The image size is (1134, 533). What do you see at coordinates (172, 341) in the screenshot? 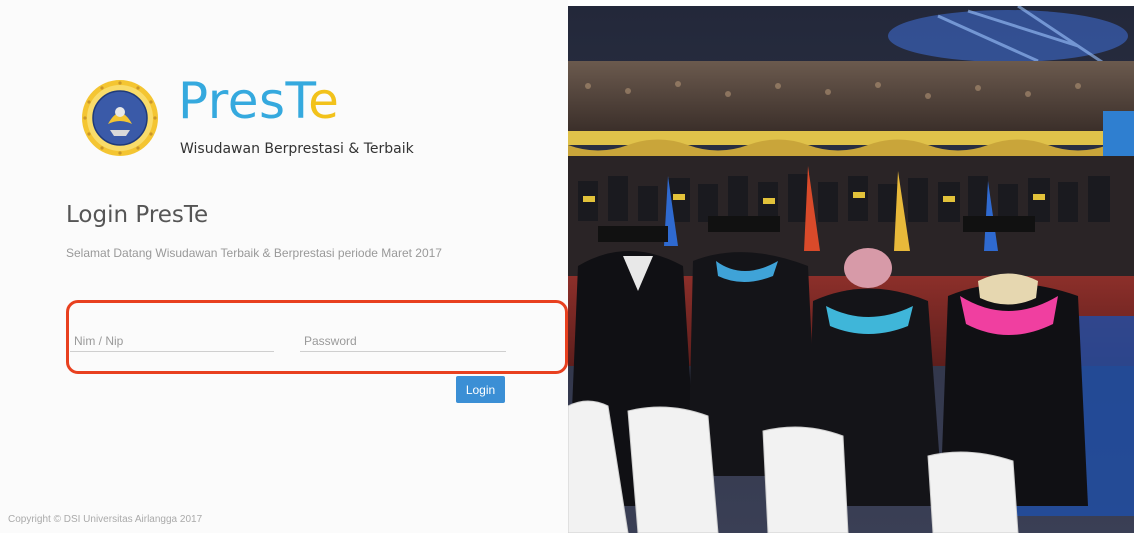
I see `nim-input` at bounding box center [172, 341].